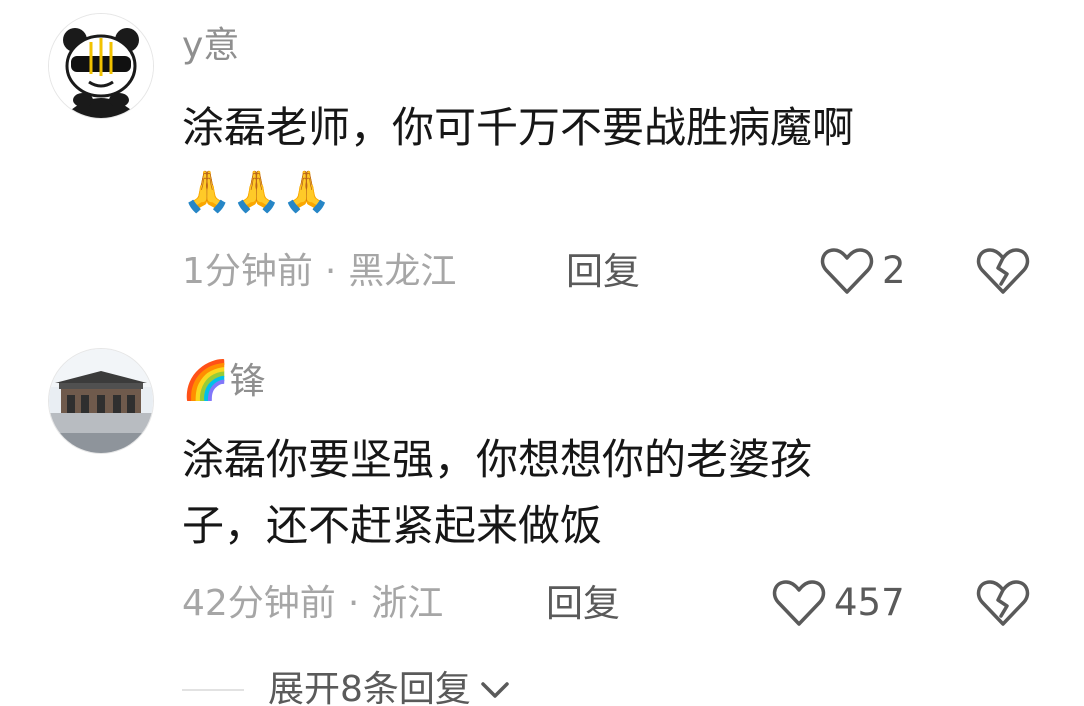  Describe the element at coordinates (392, 525) in the screenshot. I see `comment-text-line: 子，还不赶紧起来做饭` at that location.